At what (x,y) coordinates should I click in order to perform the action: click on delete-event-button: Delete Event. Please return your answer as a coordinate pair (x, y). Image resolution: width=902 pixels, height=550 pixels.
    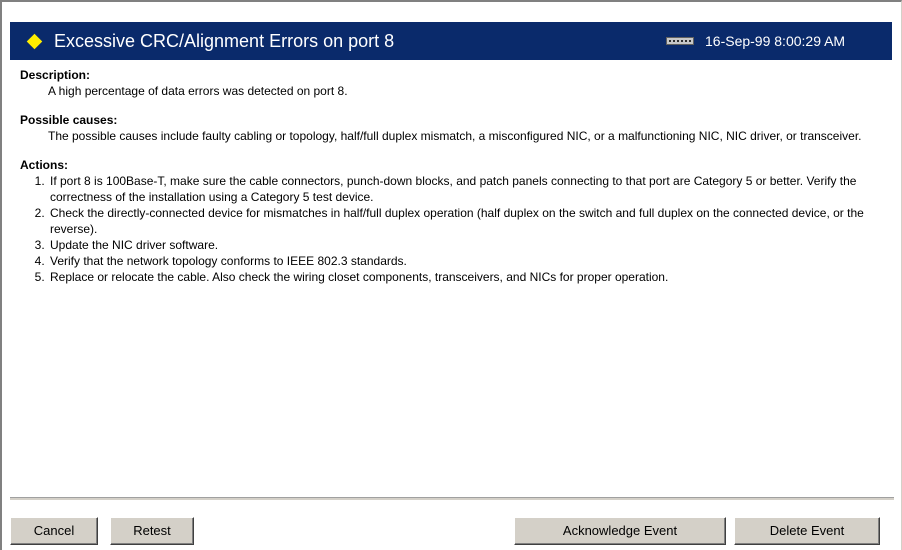
    Looking at the image, I should click on (807, 531).